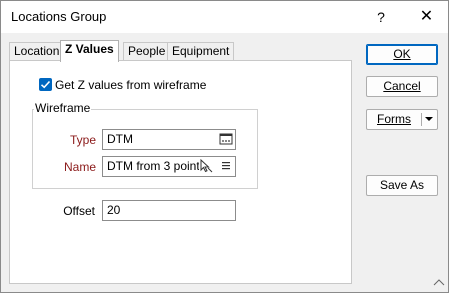 The height and width of the screenshot is (293, 449). Describe the element at coordinates (169, 139) in the screenshot. I see `type-field: DTM` at that location.